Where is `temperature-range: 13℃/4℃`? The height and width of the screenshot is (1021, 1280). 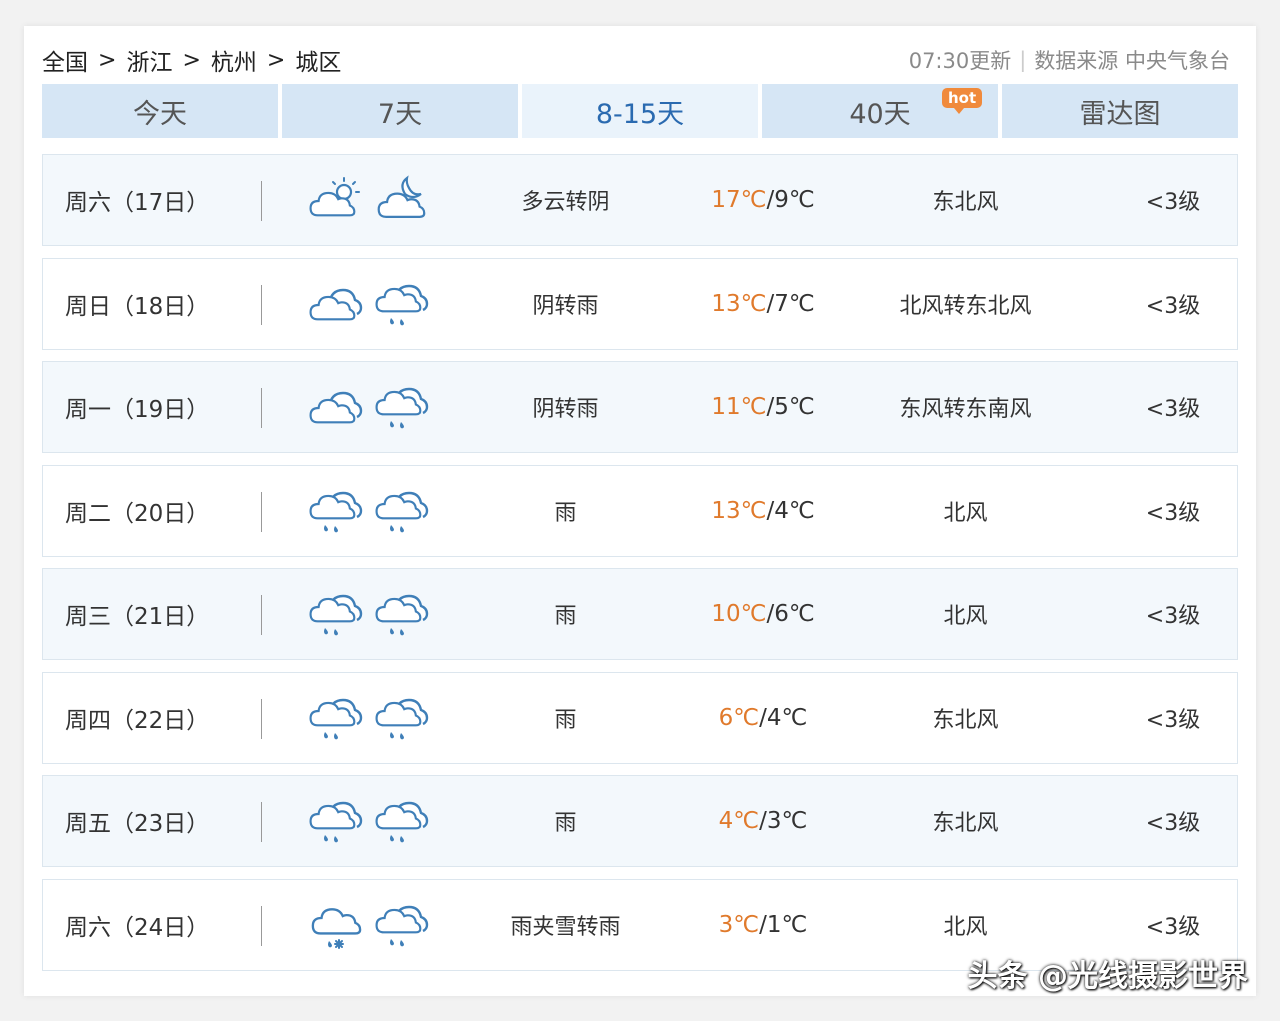
temperature-range: 13℃/4℃ is located at coordinates (763, 511).